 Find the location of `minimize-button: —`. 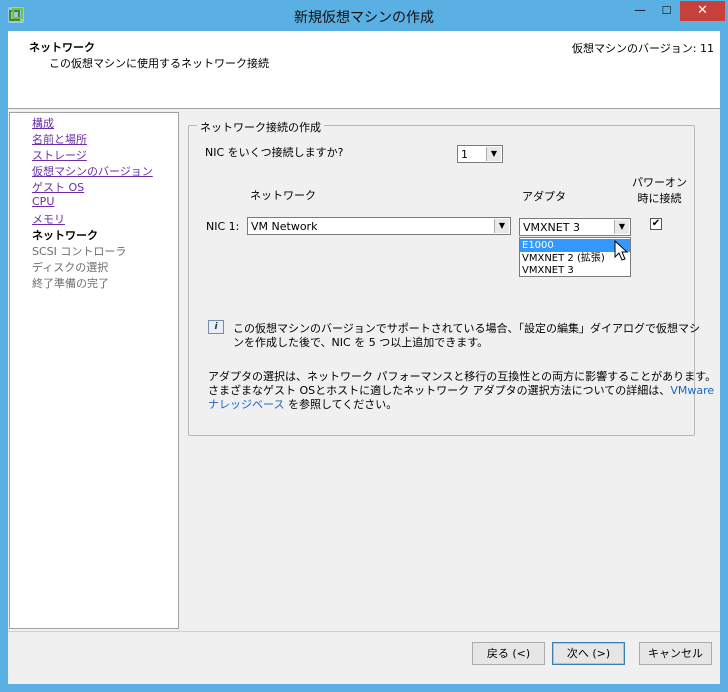

minimize-button: — is located at coordinates (640, 11).